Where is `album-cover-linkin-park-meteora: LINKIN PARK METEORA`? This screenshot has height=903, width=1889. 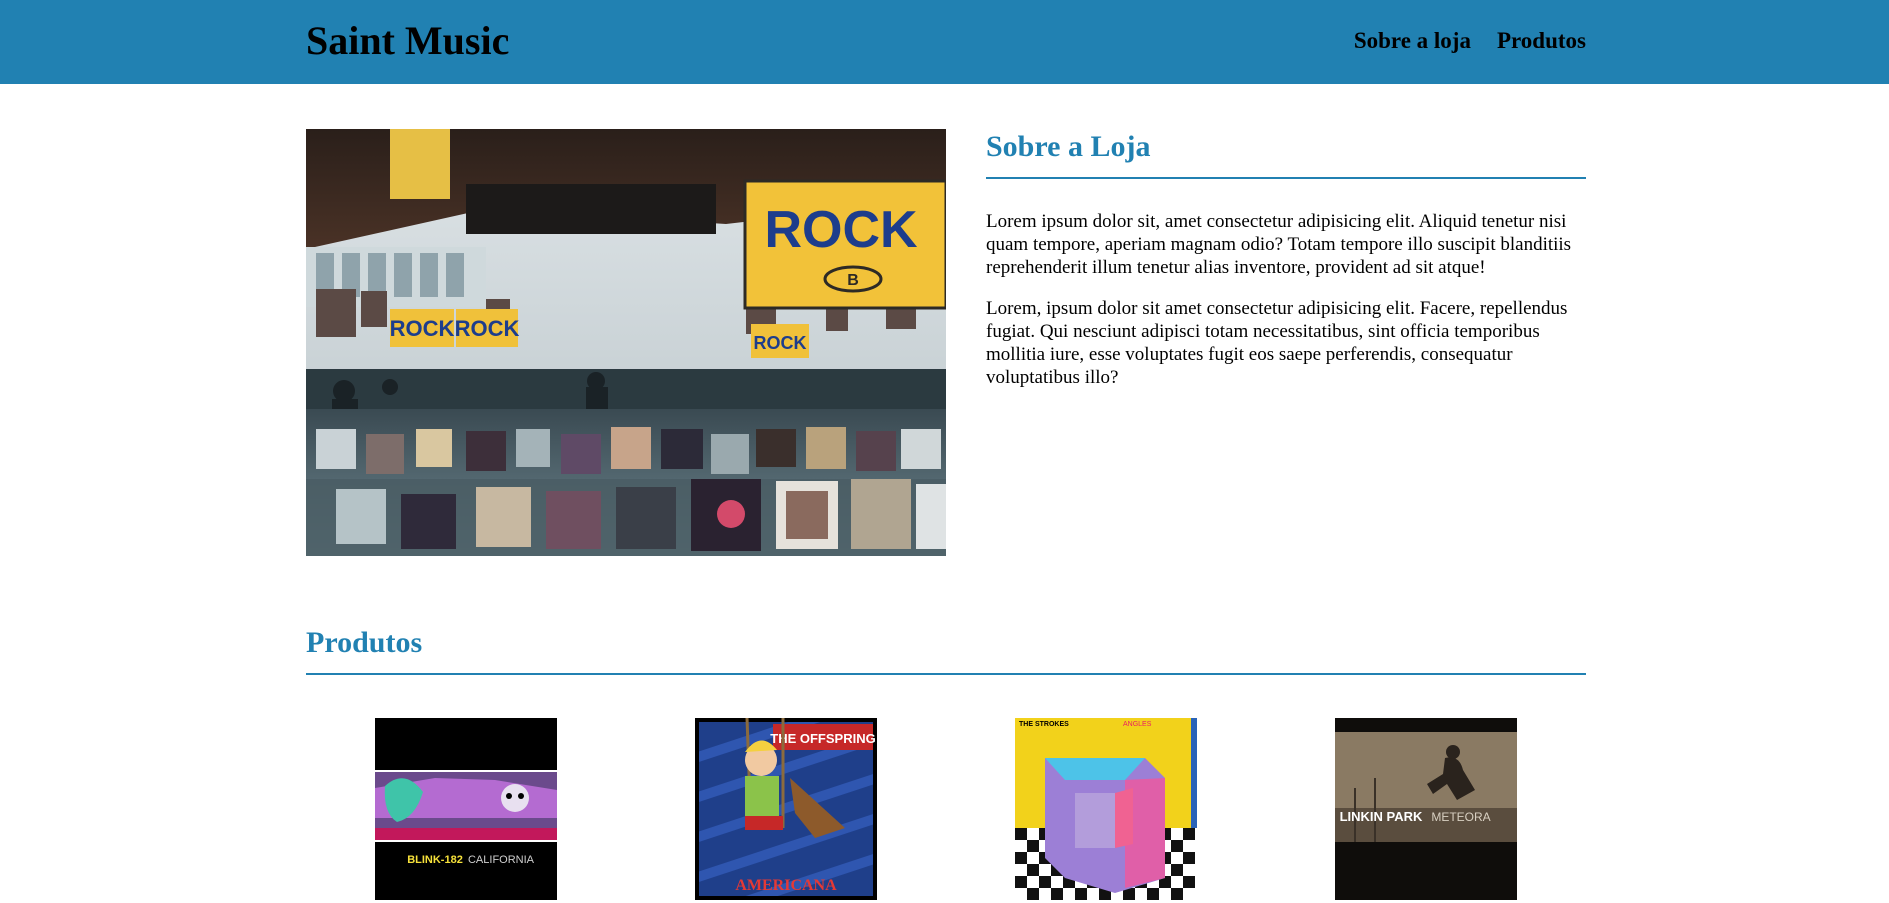
album-cover-linkin-park-meteora: LINKIN PARK METEORA is located at coordinates (1426, 809).